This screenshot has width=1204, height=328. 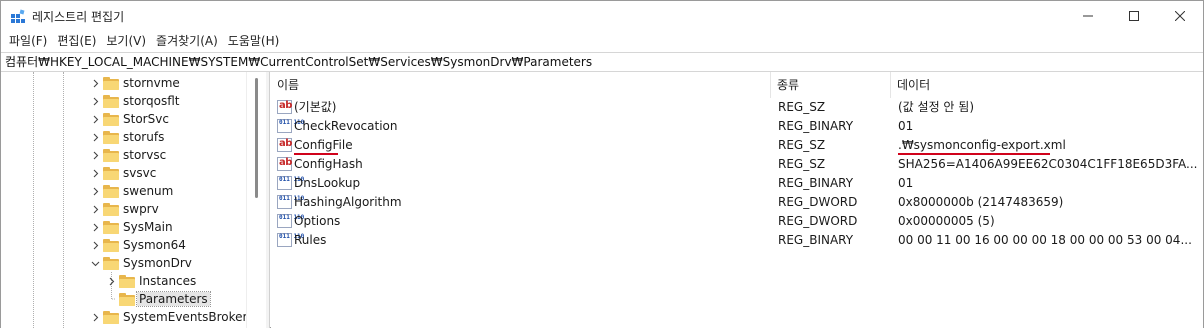 I want to click on menu-edit: 편집(E), so click(x=76, y=41).